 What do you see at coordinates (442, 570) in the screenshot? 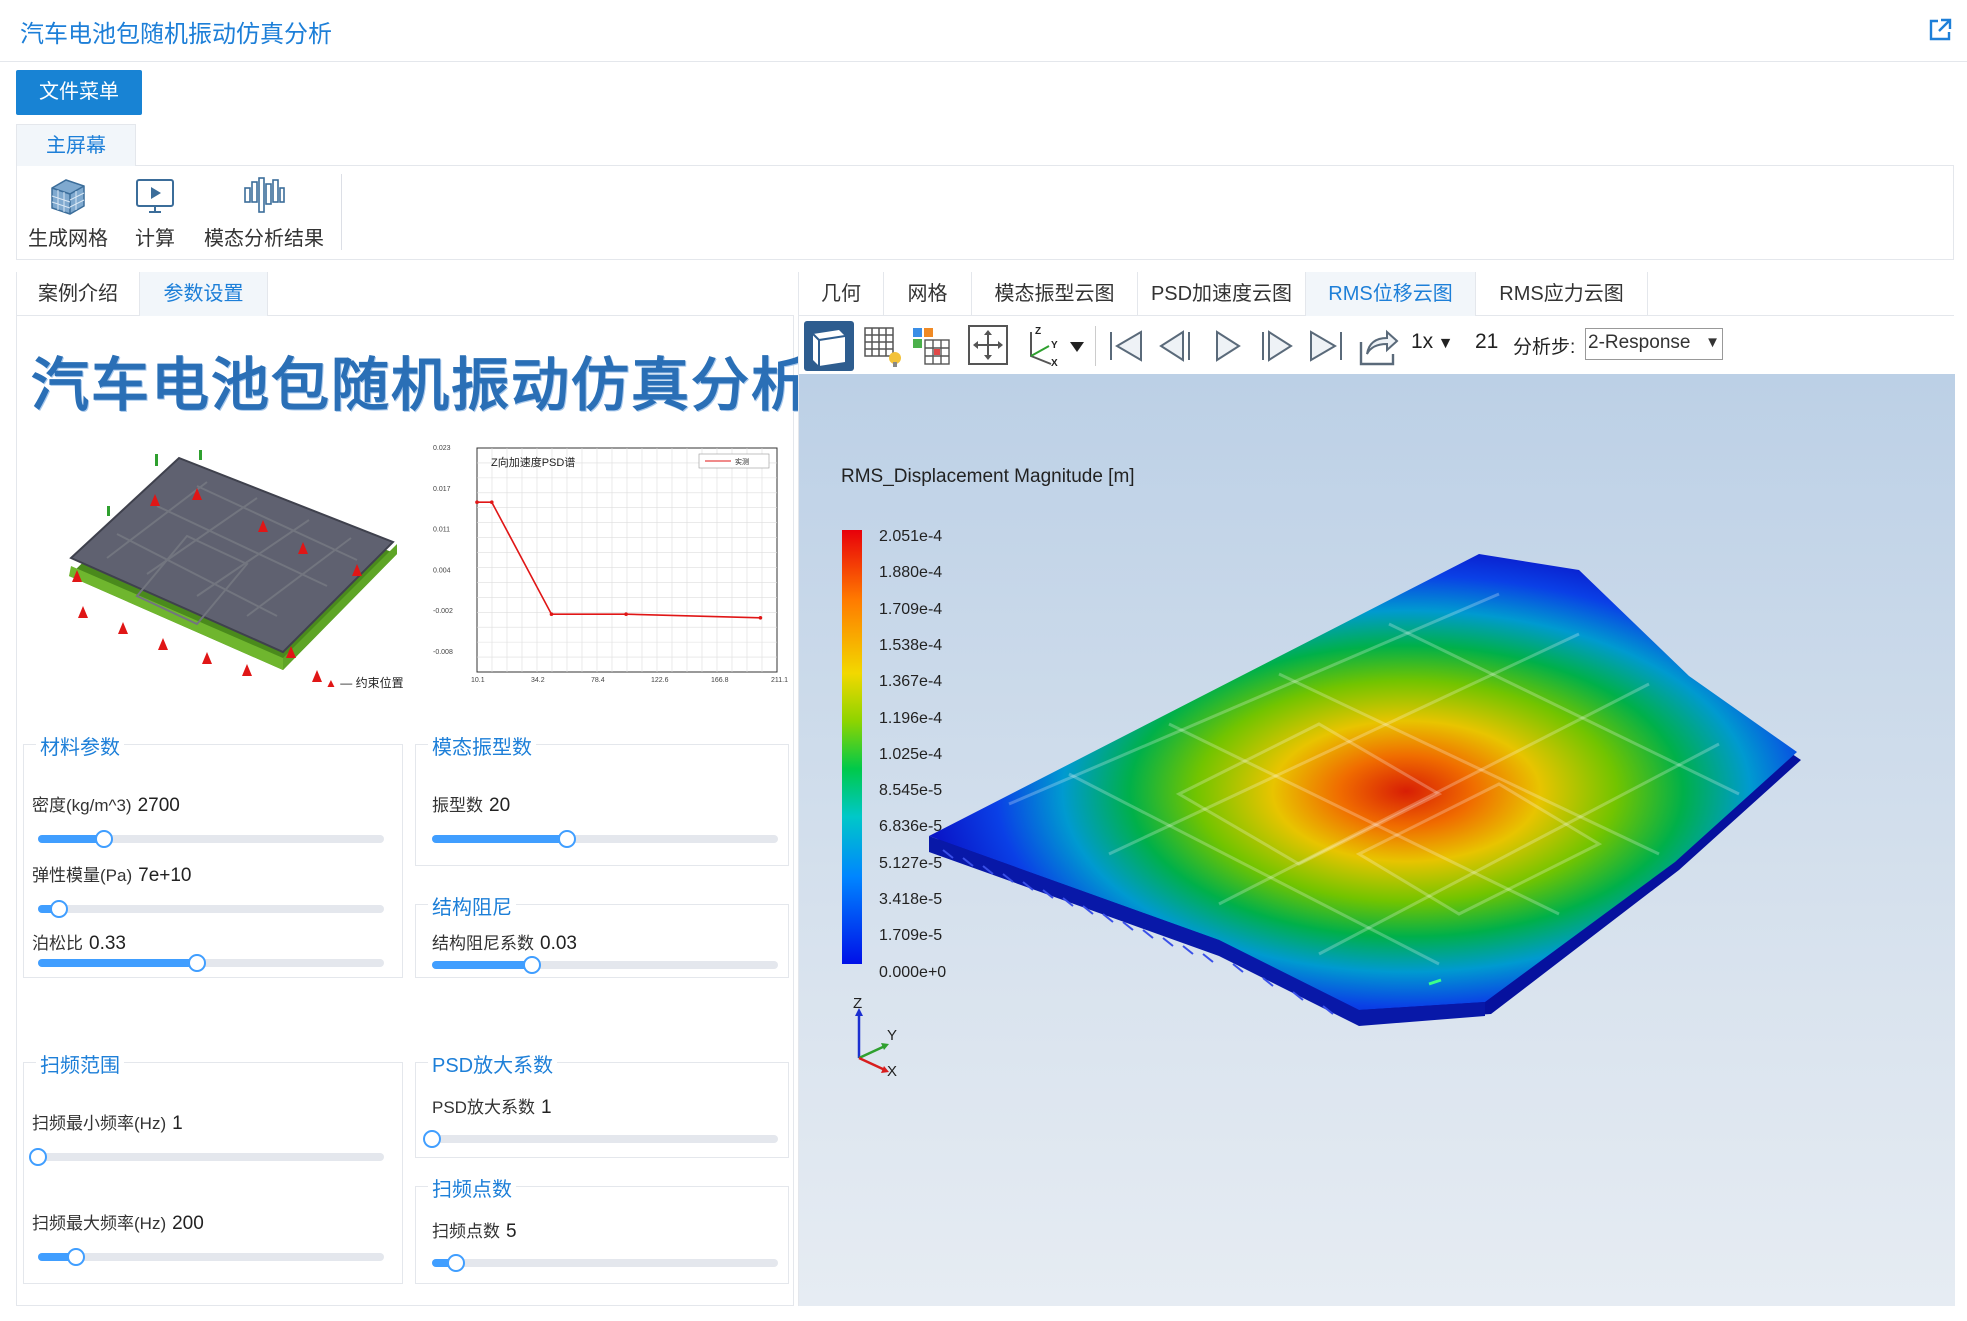
I see `psd-y-tick: 0.004` at bounding box center [442, 570].